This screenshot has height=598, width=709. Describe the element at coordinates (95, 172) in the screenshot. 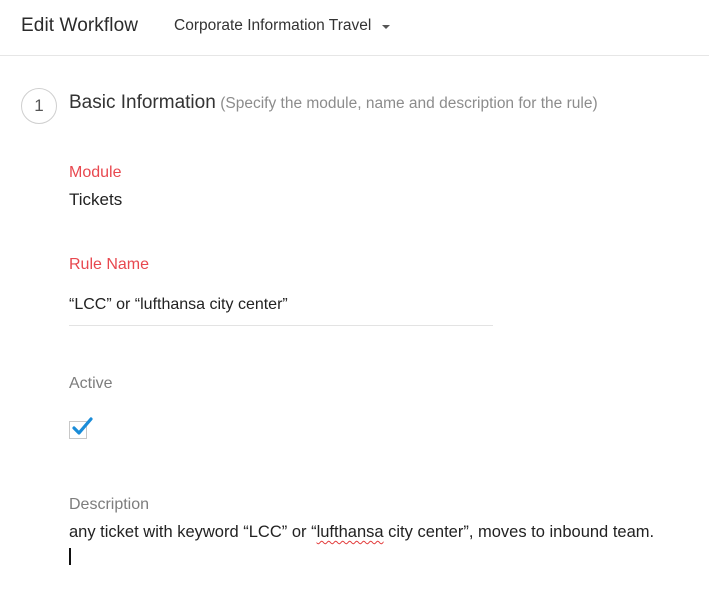

I see `module-label: Module` at that location.